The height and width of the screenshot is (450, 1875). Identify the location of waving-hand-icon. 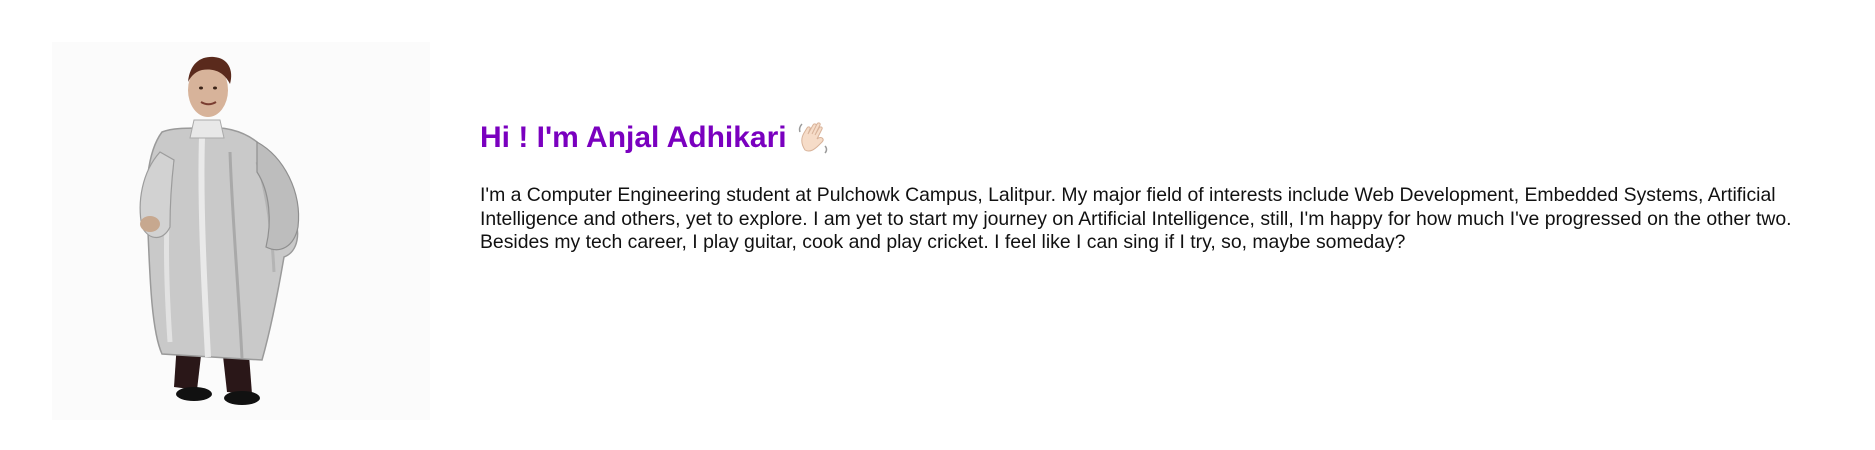
(813, 138).